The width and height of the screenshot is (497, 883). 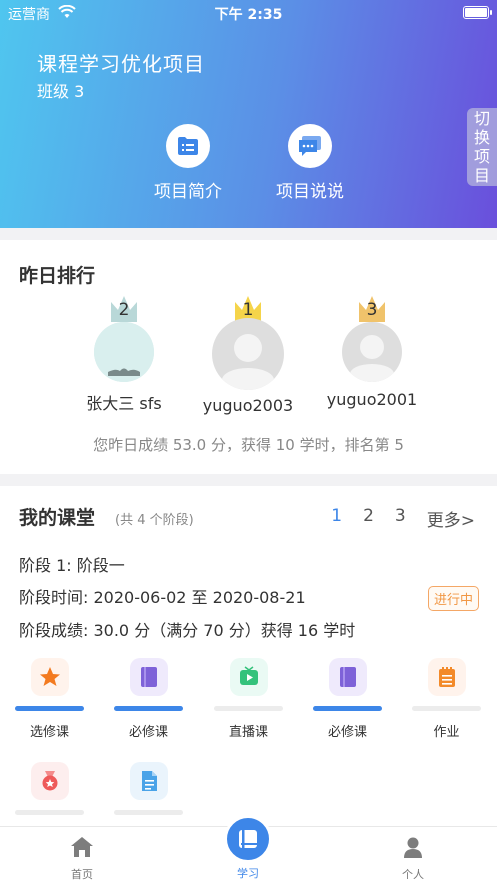 I want to click on switch-project-button: 切 换 项 目, so click(x=482, y=147).